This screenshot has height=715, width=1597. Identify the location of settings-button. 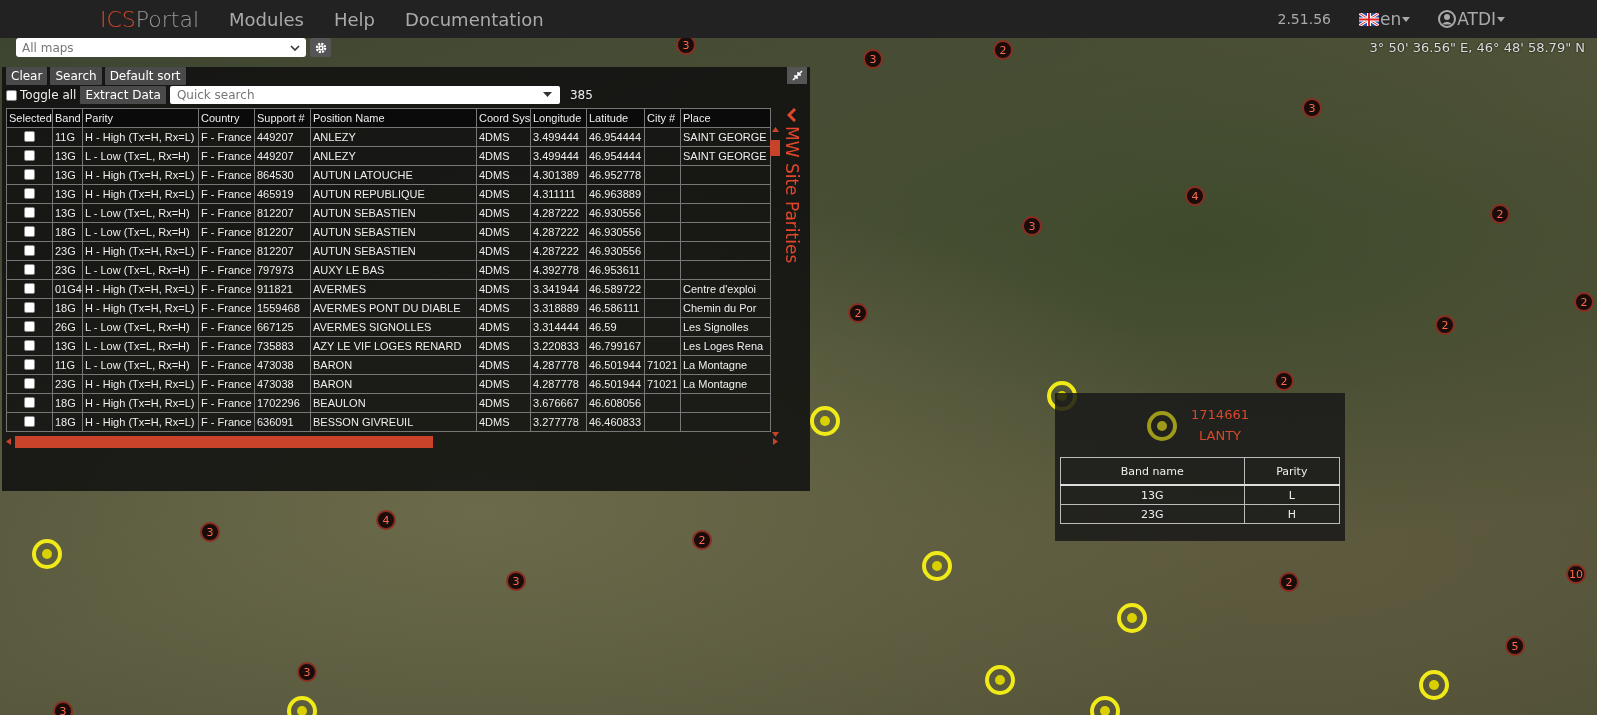
(320, 47).